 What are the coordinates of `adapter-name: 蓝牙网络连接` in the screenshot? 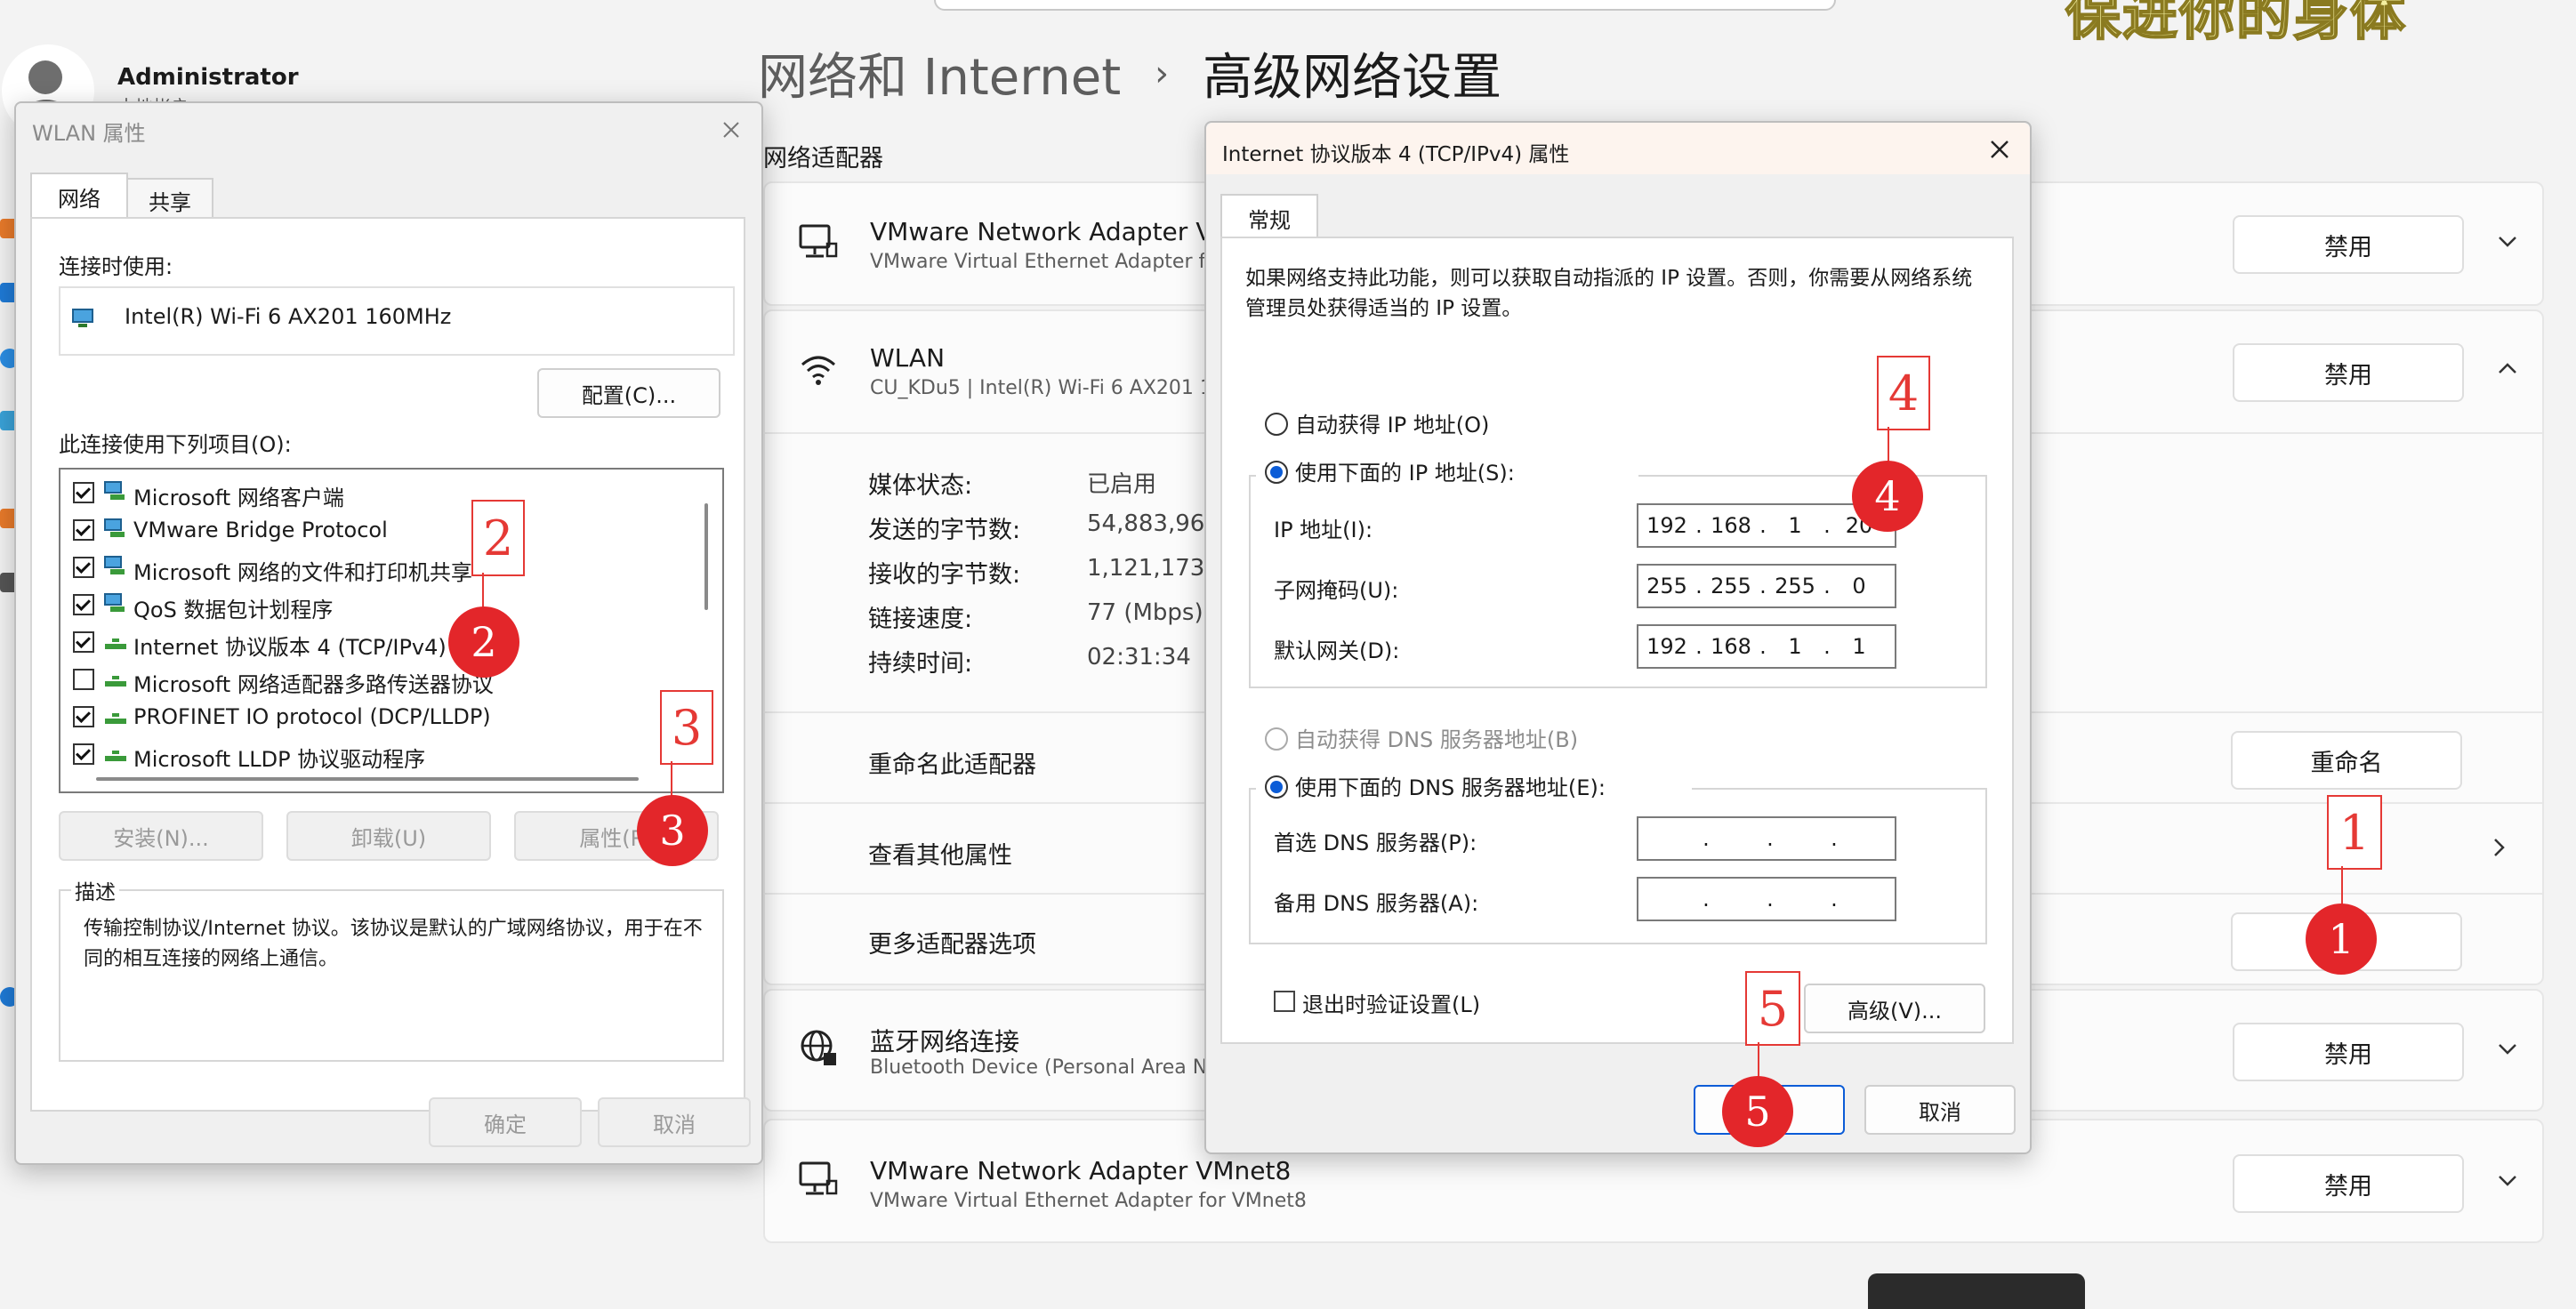 It's located at (945, 1041).